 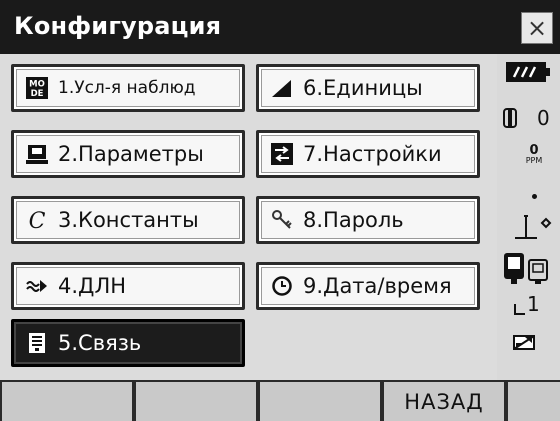 What do you see at coordinates (282, 154) in the screenshot?
I see `swap-icon` at bounding box center [282, 154].